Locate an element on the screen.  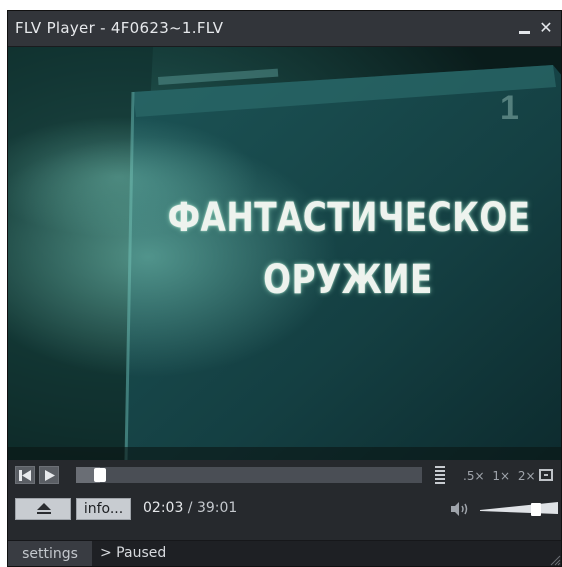
play-button is located at coordinates (49, 475).